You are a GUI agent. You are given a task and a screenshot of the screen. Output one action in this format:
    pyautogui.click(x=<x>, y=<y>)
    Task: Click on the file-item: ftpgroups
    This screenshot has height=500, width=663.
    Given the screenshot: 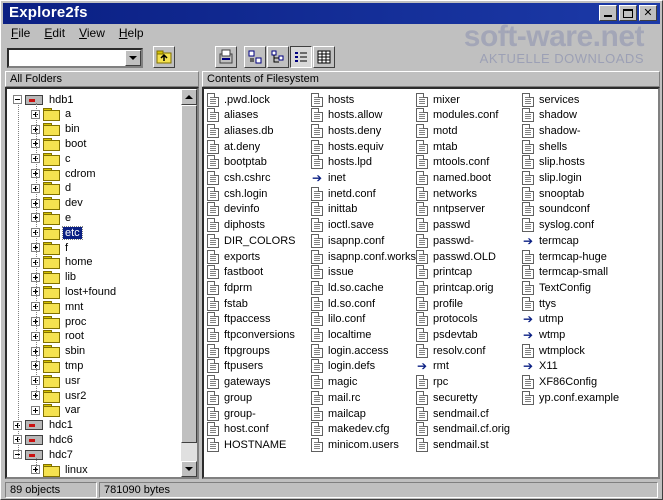 What is the action you would take?
    pyautogui.click(x=238, y=350)
    